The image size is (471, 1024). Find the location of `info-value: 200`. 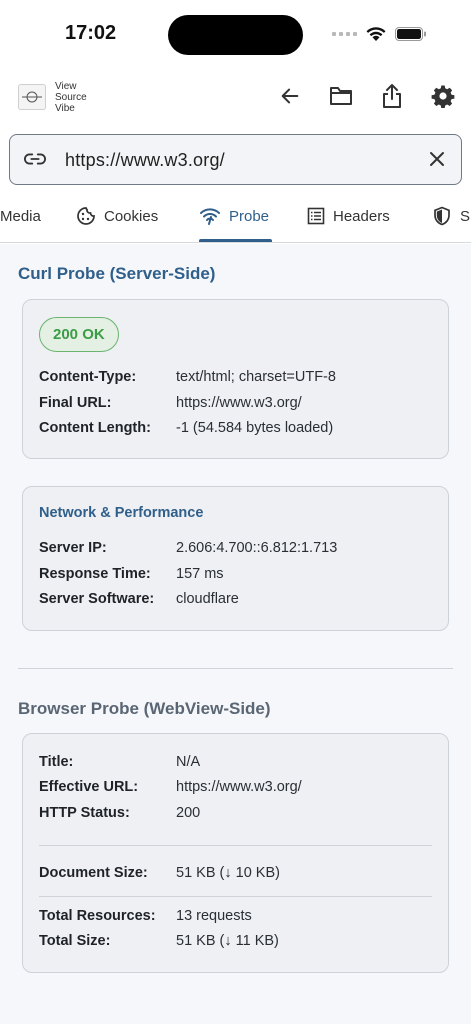

info-value: 200 is located at coordinates (188, 813).